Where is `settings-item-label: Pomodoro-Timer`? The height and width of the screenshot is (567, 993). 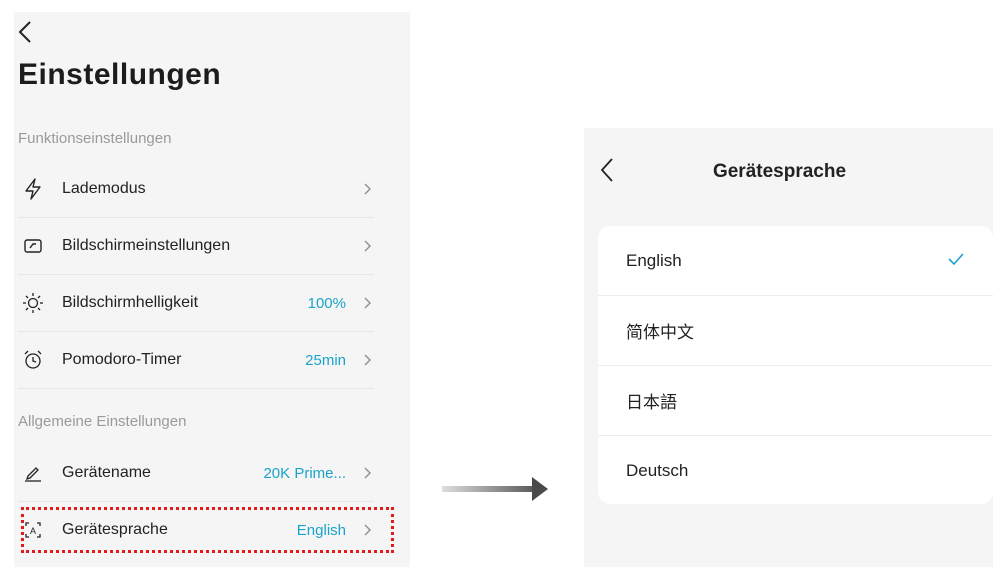
settings-item-label: Pomodoro-Timer is located at coordinates (122, 359).